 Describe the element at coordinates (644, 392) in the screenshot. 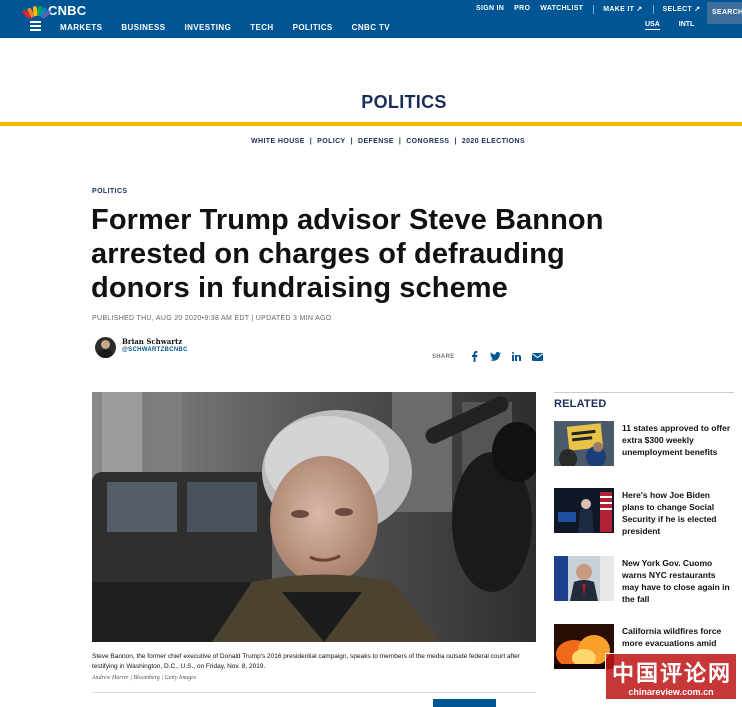

I see `related-rule` at that location.